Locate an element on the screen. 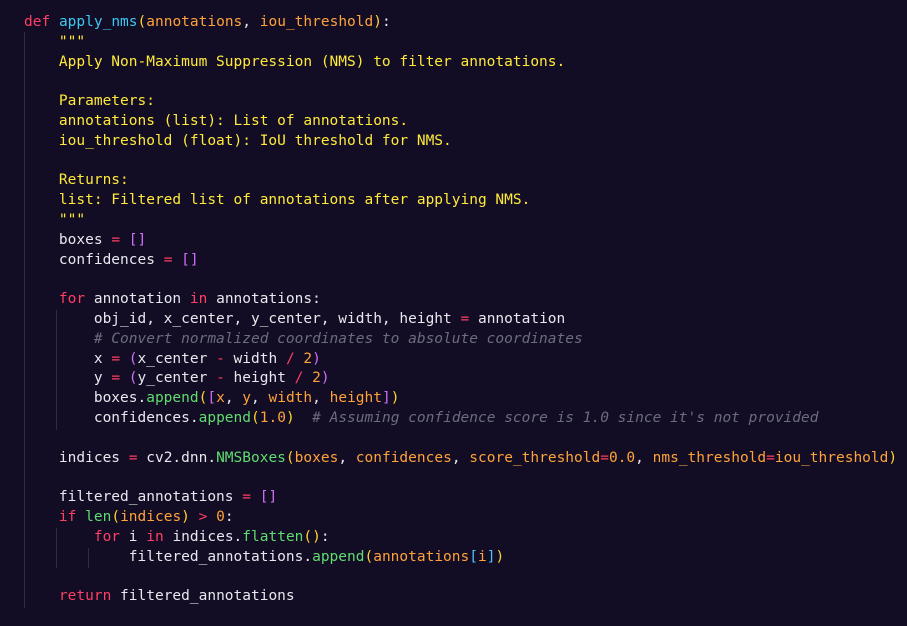  code-line: filtered_annotations = [] is located at coordinates (150, 497).